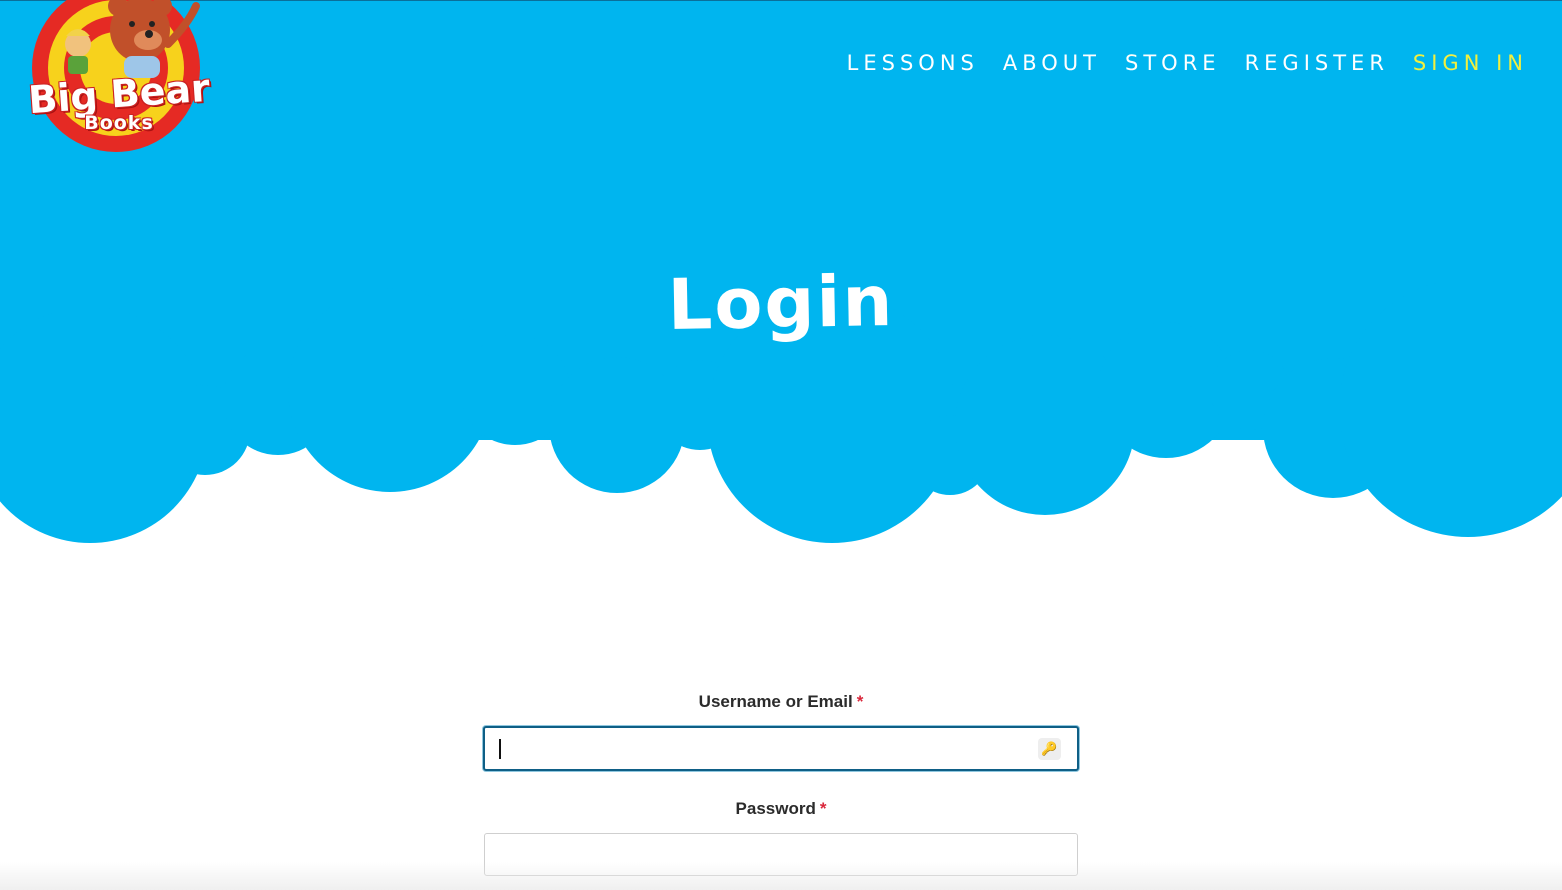 This screenshot has height=890, width=1562. What do you see at coordinates (119, 78) in the screenshot?
I see `big-bear-books-logo: Big Bear Books` at bounding box center [119, 78].